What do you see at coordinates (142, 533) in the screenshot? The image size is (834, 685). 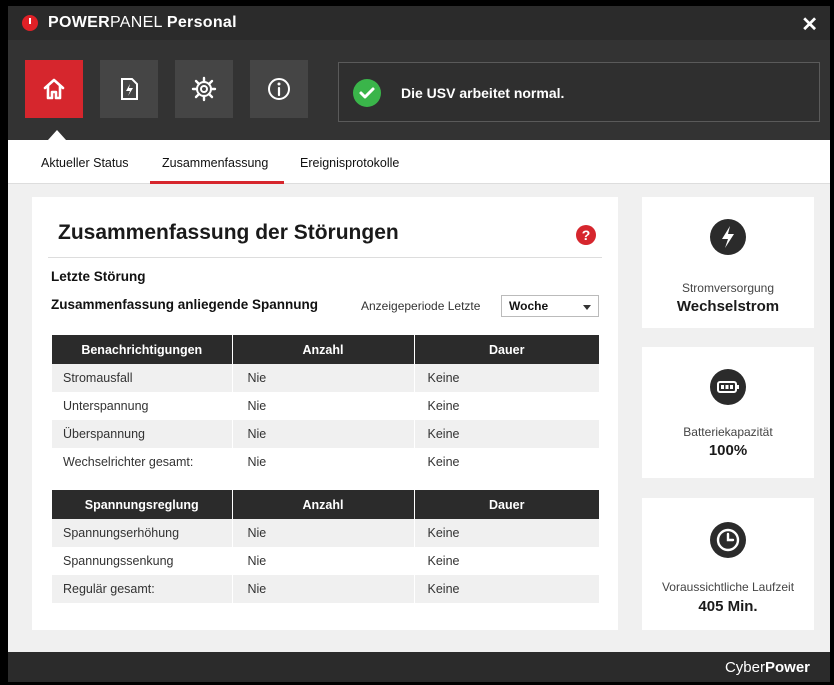 I see `table-cell: Spannungserhöhung` at bounding box center [142, 533].